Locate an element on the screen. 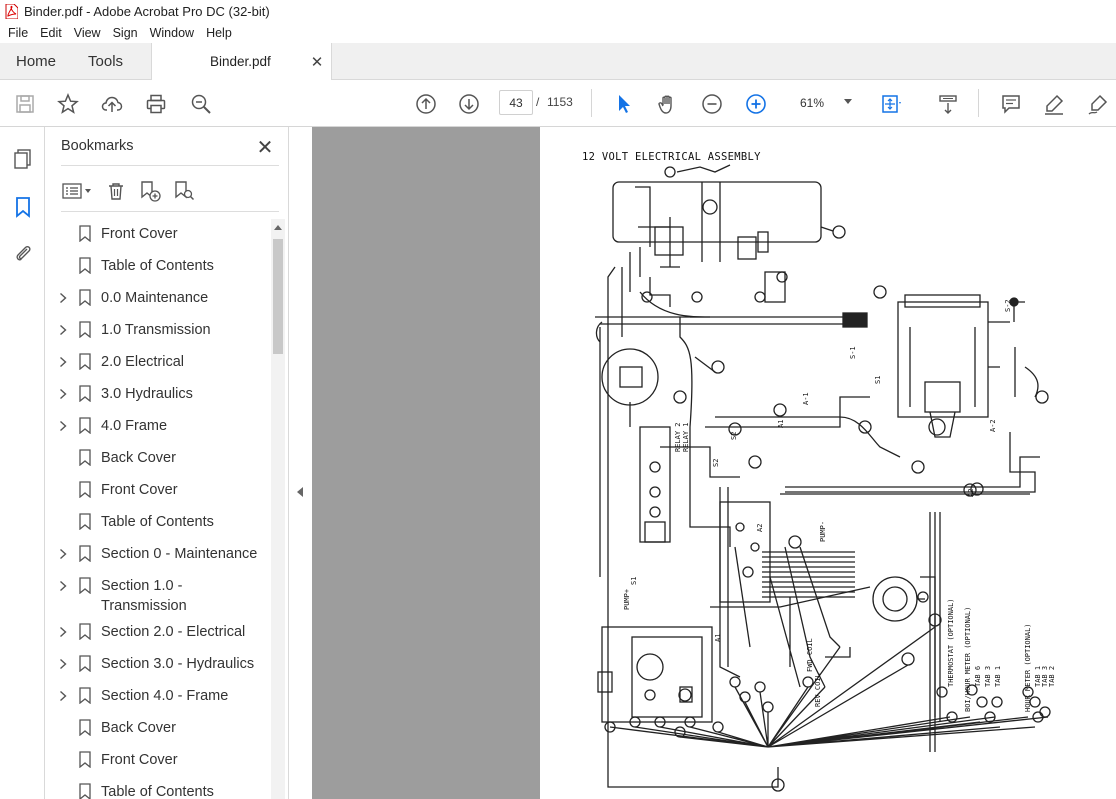 The height and width of the screenshot is (799, 1116). bookmark-item: Section 4.0 - Frame is located at coordinates (156, 701).